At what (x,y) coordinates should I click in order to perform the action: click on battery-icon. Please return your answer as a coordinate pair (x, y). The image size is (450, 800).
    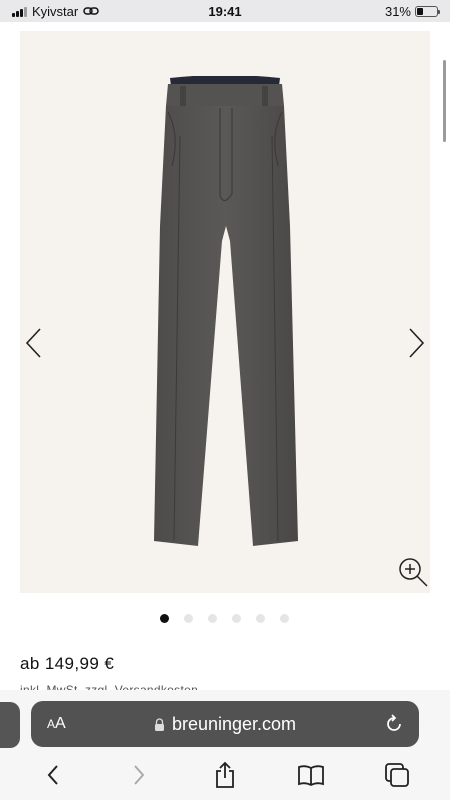
    Looking at the image, I should click on (427, 11).